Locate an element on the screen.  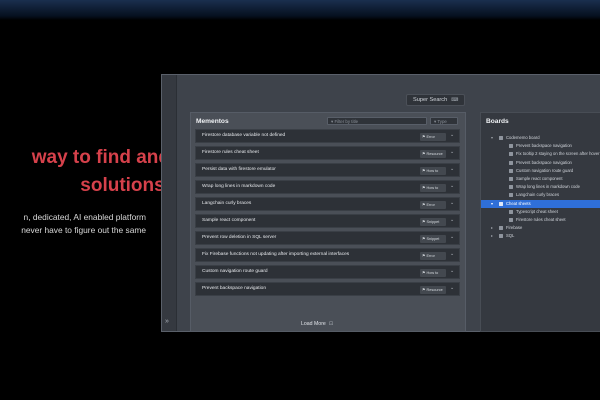
memento-type-badge: ⚑ Error is located at coordinates (433, 256).